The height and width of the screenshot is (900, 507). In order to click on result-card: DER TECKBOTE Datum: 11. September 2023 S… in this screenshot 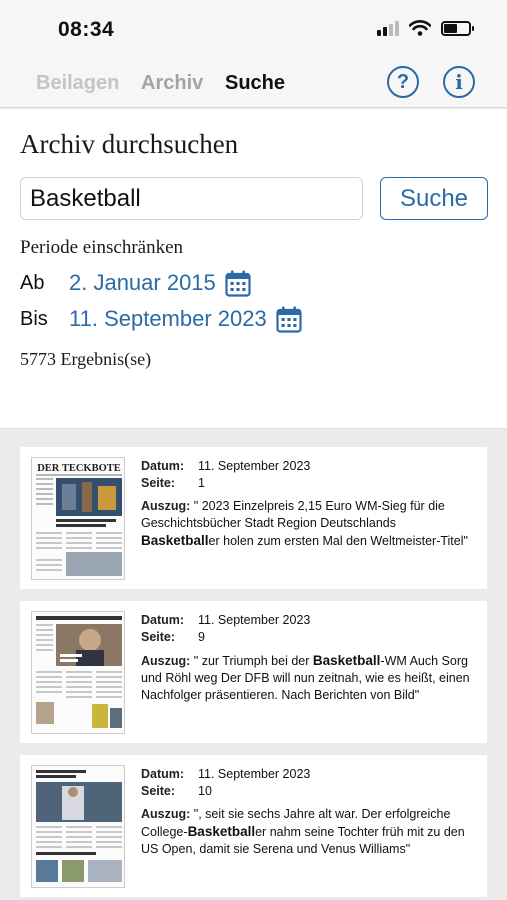, I will do `click(253, 518)`.